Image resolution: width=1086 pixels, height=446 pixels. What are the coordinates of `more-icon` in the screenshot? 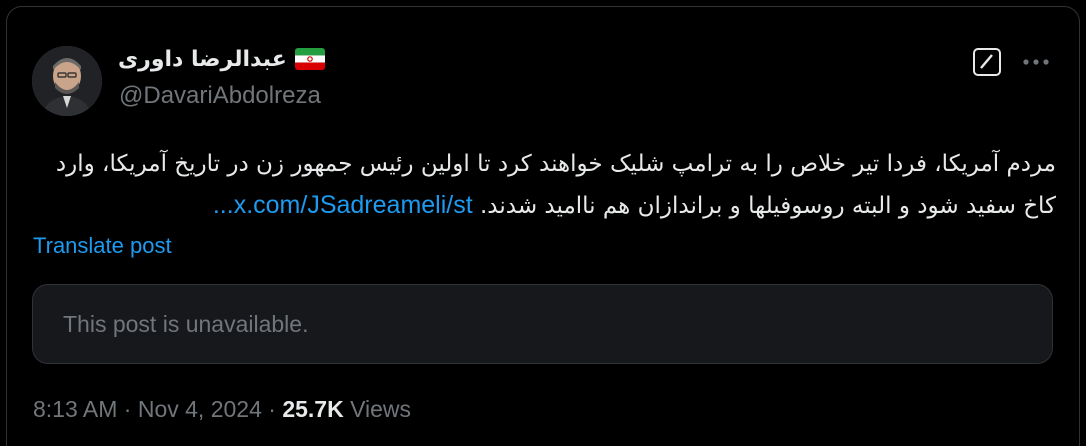 It's located at (1036, 62).